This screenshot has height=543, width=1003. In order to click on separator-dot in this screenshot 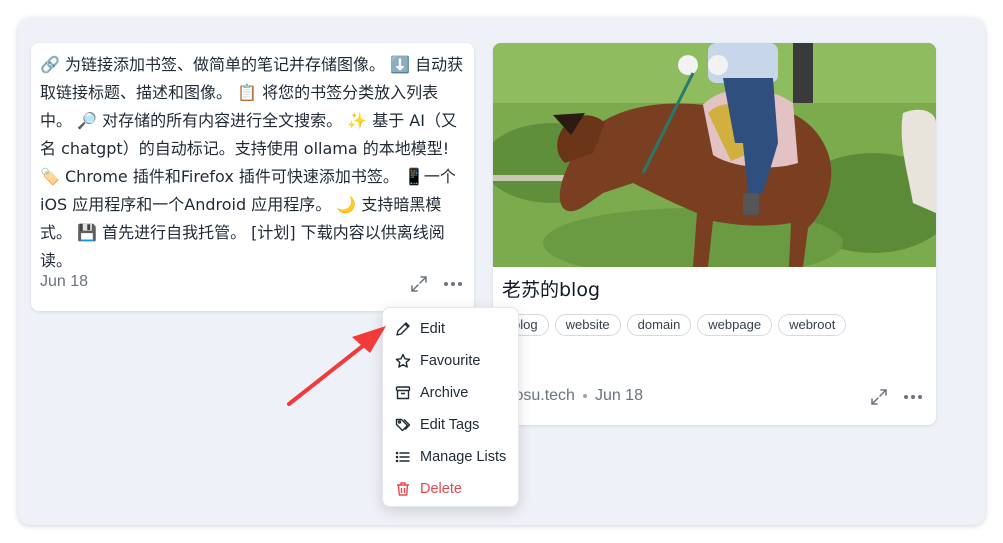, I will do `click(584, 396)`.